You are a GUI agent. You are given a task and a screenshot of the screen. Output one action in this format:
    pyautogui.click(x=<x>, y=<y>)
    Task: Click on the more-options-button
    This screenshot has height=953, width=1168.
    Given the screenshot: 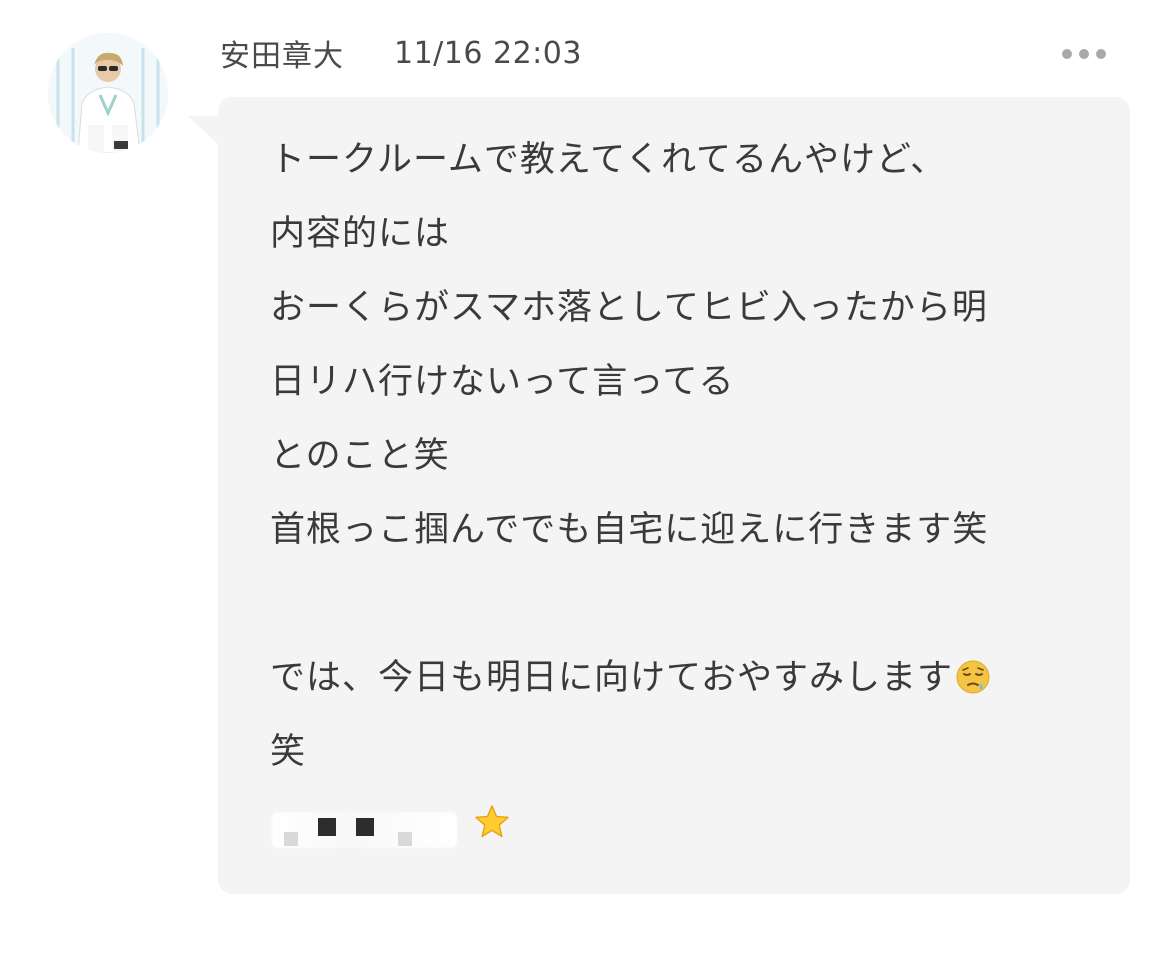 What is the action you would take?
    pyautogui.click(x=1084, y=54)
    